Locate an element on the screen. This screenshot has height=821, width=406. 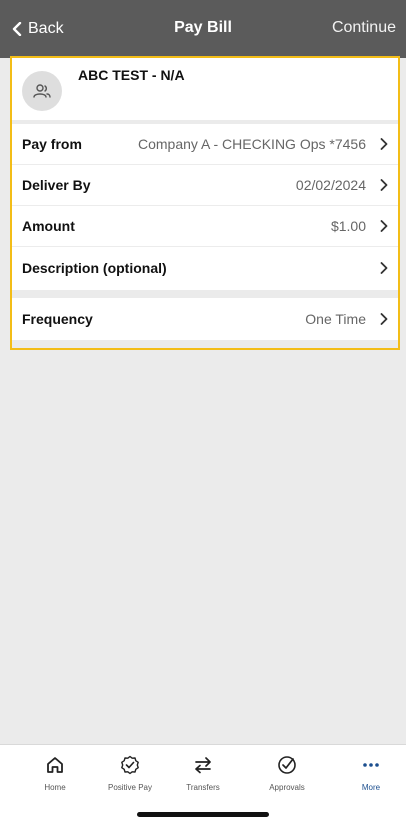
badge-check-icon is located at coordinates (130, 765).